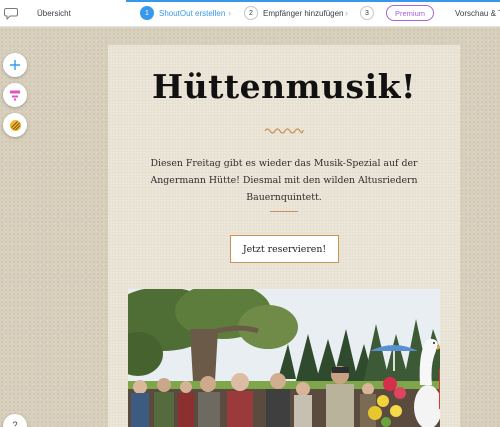 The image size is (500, 427). What do you see at coordinates (284, 131) in the screenshot?
I see `wave-divider-icon` at bounding box center [284, 131].